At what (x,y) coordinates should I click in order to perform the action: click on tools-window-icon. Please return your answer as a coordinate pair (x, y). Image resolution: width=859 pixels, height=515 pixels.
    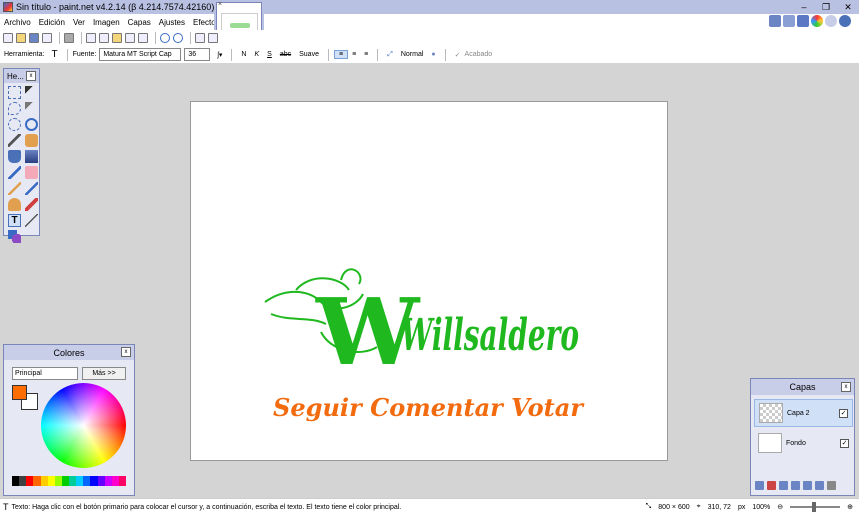
    Looking at the image, I should click on (775, 21).